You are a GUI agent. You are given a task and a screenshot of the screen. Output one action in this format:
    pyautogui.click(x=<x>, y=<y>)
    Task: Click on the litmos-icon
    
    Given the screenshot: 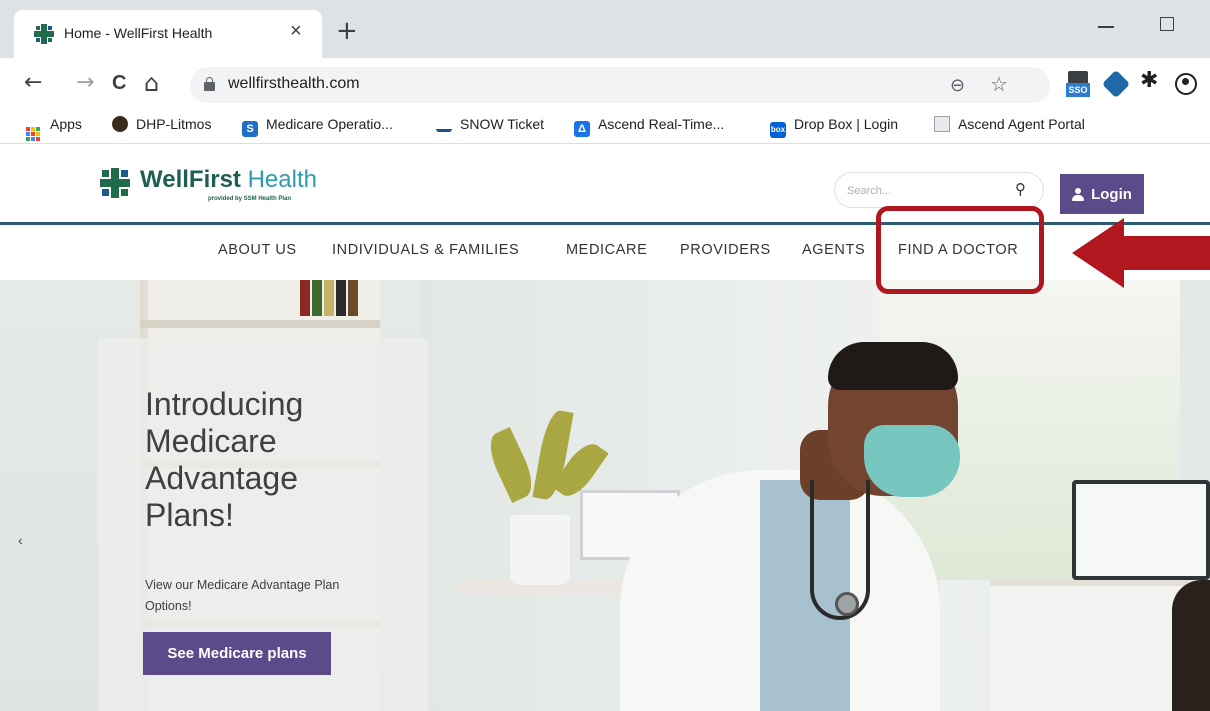 What is the action you would take?
    pyautogui.click(x=120, y=124)
    